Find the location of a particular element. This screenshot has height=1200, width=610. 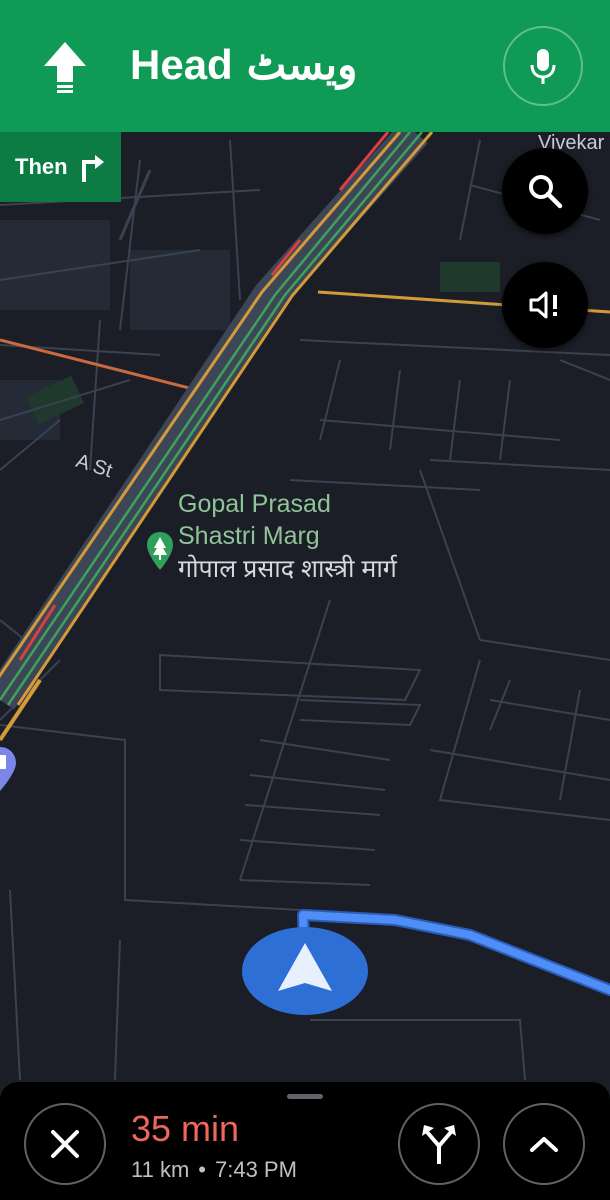

maneuver-instruction: Head ویسٹ is located at coordinates (250, 64).